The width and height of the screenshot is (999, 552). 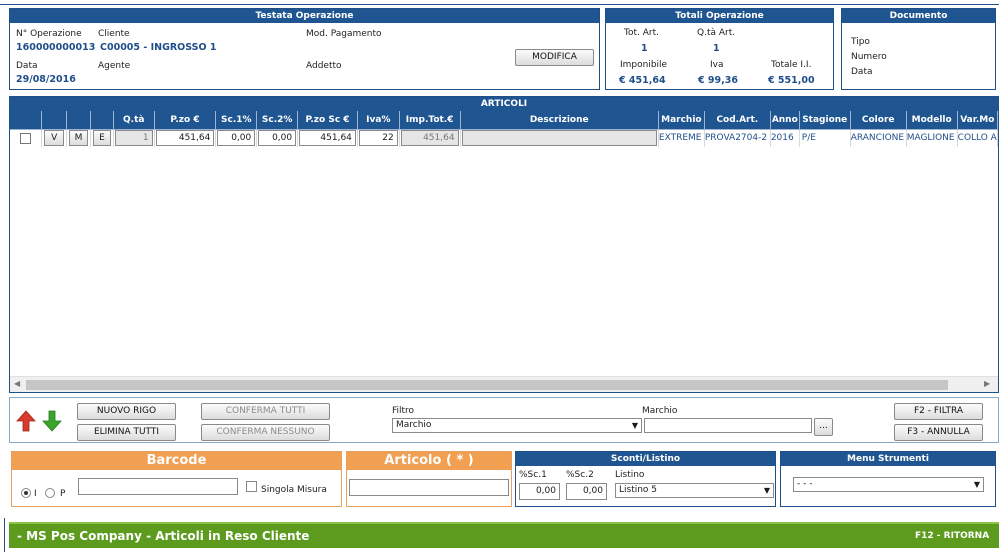 What do you see at coordinates (2, 535) in the screenshot?
I see `left-border` at bounding box center [2, 535].